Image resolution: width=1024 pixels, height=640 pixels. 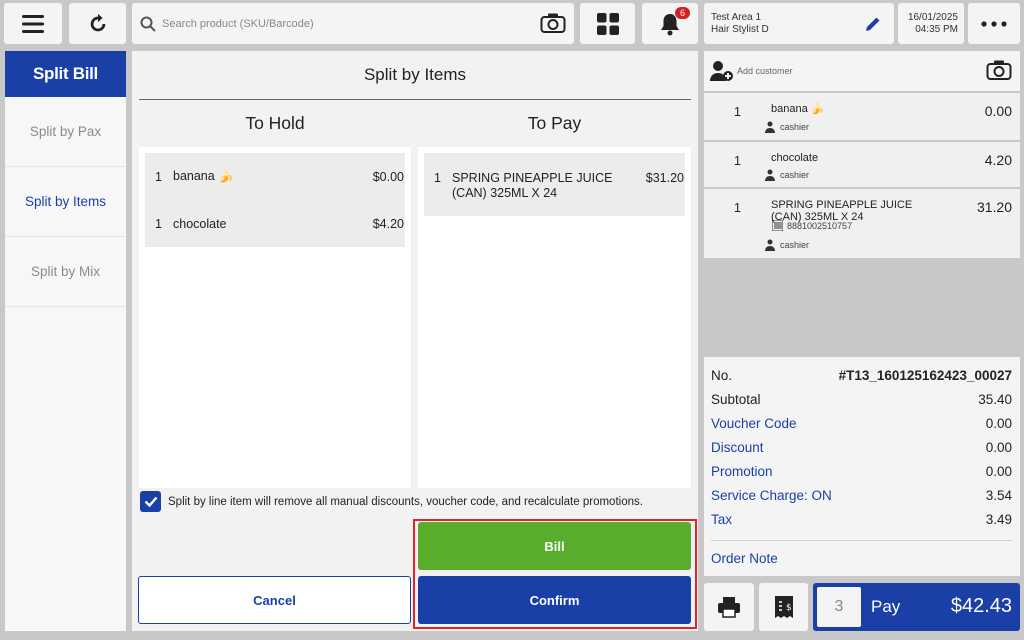 What do you see at coordinates (861, 447) in the screenshot?
I see `discount-row: Discount 0.00` at bounding box center [861, 447].